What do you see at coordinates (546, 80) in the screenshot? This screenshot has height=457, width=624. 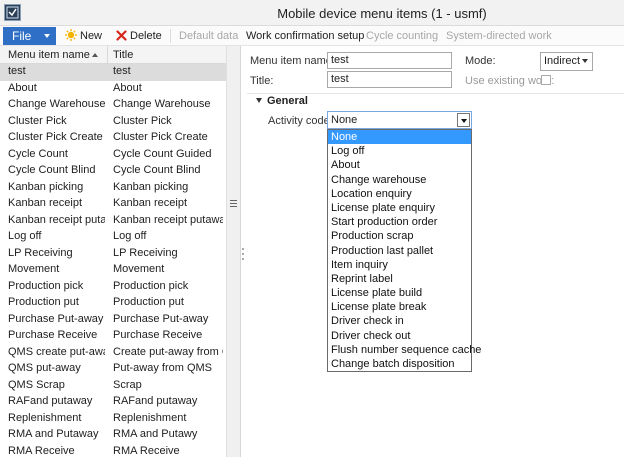 I see `use-existing-work-checkbox` at bounding box center [546, 80].